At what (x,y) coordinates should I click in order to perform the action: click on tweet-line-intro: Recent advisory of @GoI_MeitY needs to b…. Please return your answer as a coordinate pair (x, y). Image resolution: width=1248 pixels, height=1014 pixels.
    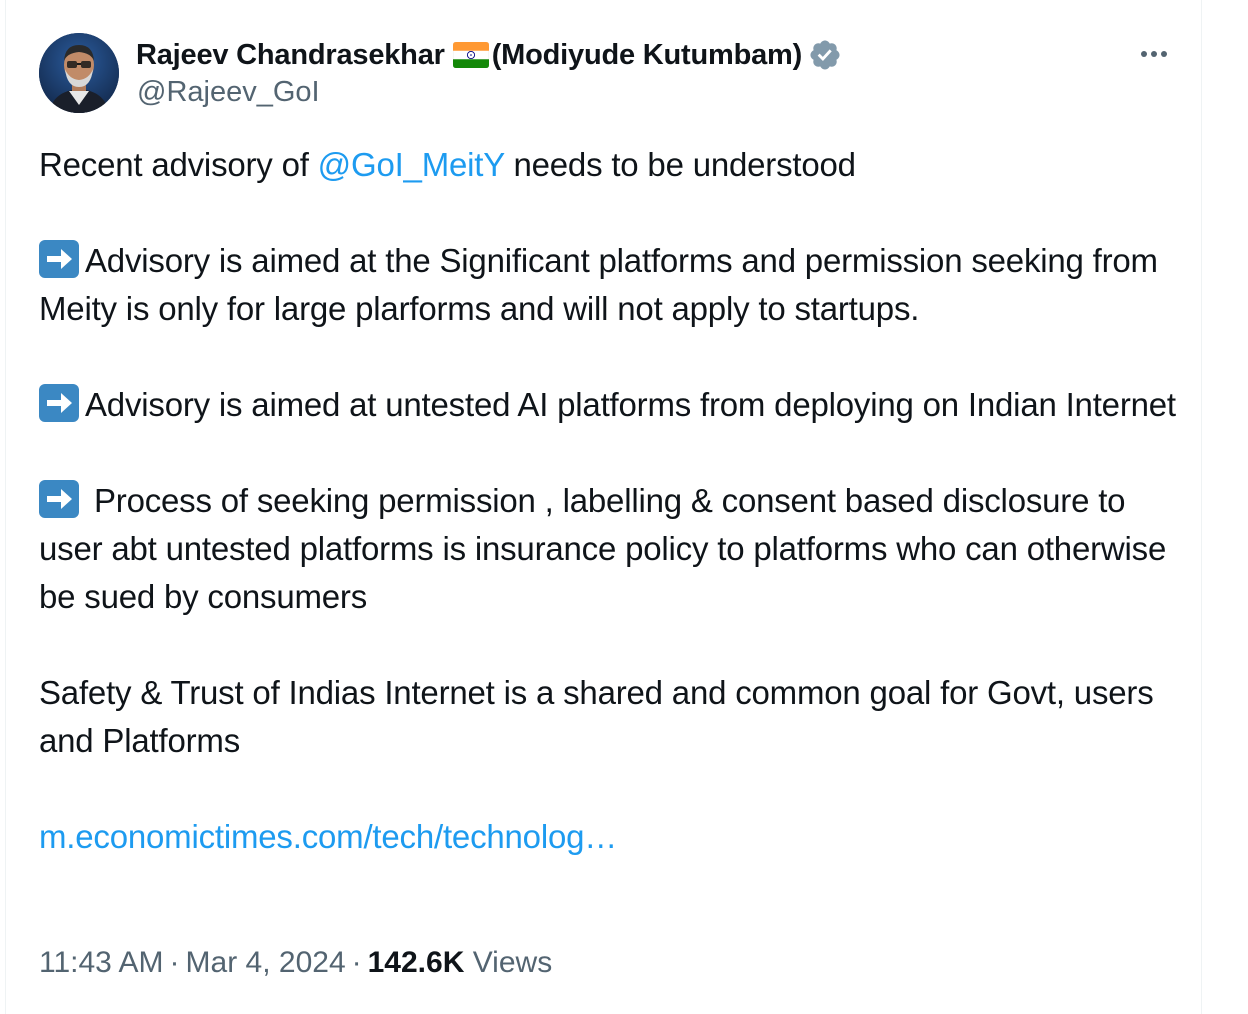
    Looking at the image, I should click on (614, 165).